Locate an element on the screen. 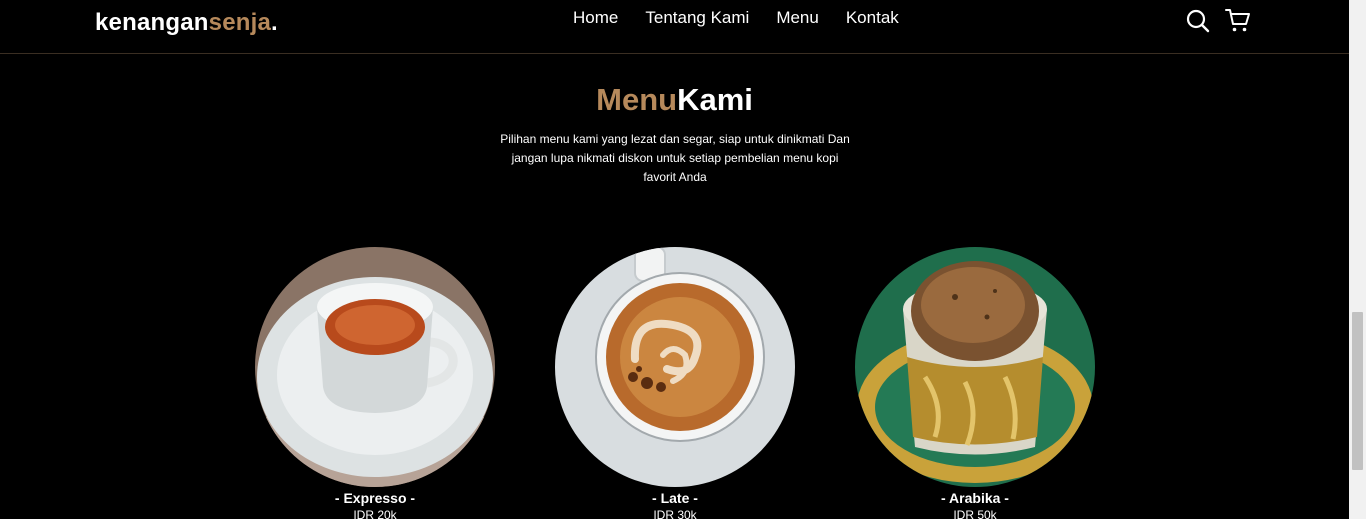 The height and width of the screenshot is (519, 1366). nav-link-contact: Kontak is located at coordinates (872, 18).